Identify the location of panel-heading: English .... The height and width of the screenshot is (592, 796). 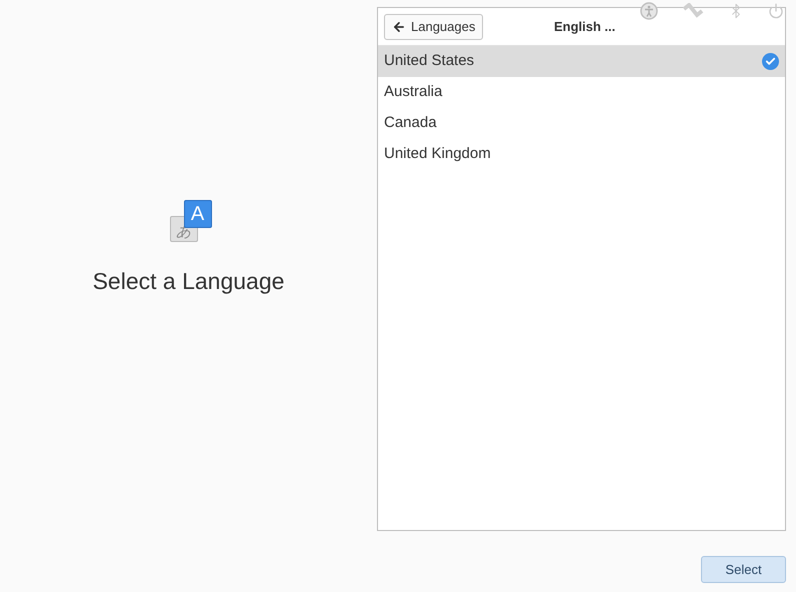
(585, 27).